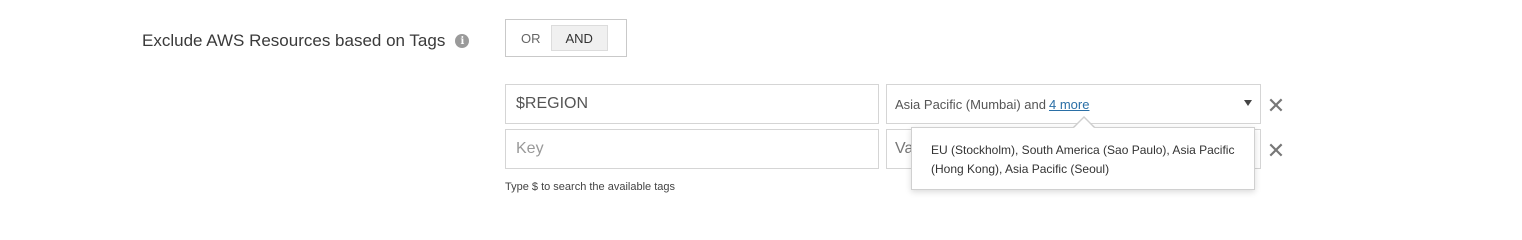  I want to click on tooltip-arrow-fill, so click(1084, 123).